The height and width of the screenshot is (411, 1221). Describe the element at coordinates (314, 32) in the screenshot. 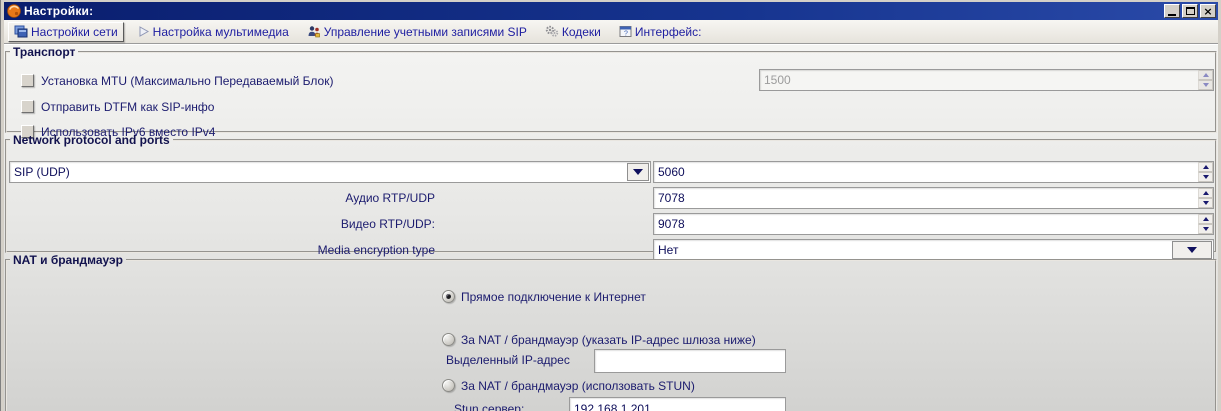

I see `sip-accounts-icon` at that location.